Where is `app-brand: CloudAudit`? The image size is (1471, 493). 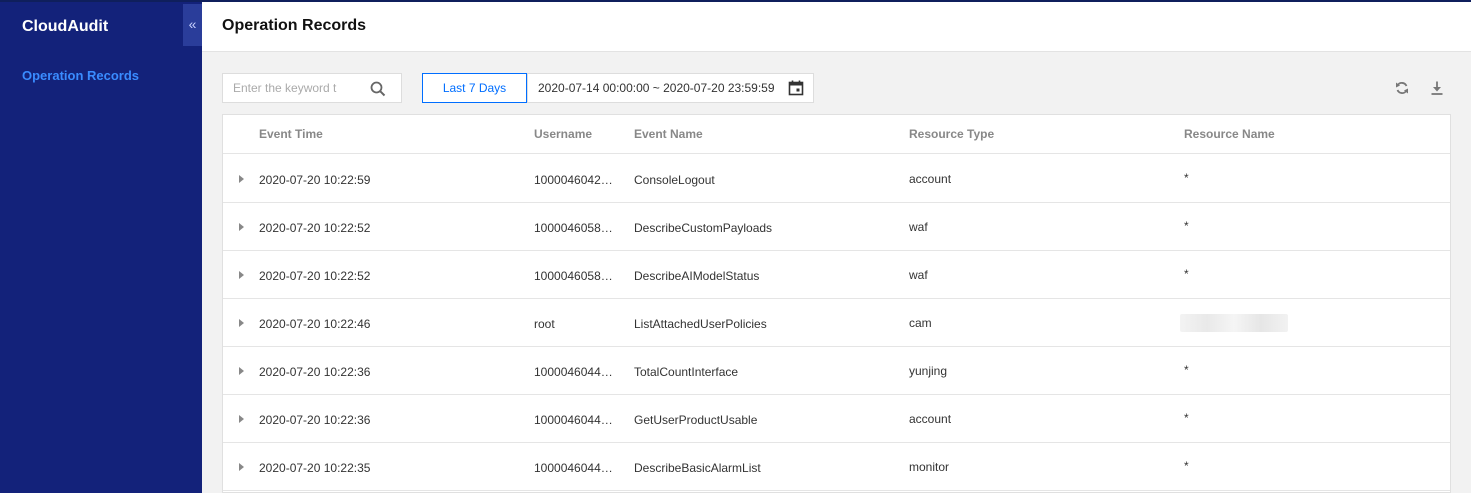
app-brand: CloudAudit is located at coordinates (65, 26).